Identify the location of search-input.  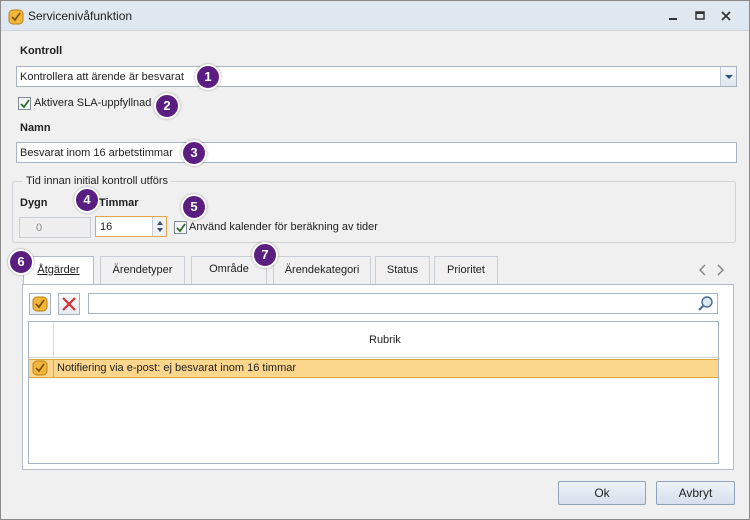
(403, 303).